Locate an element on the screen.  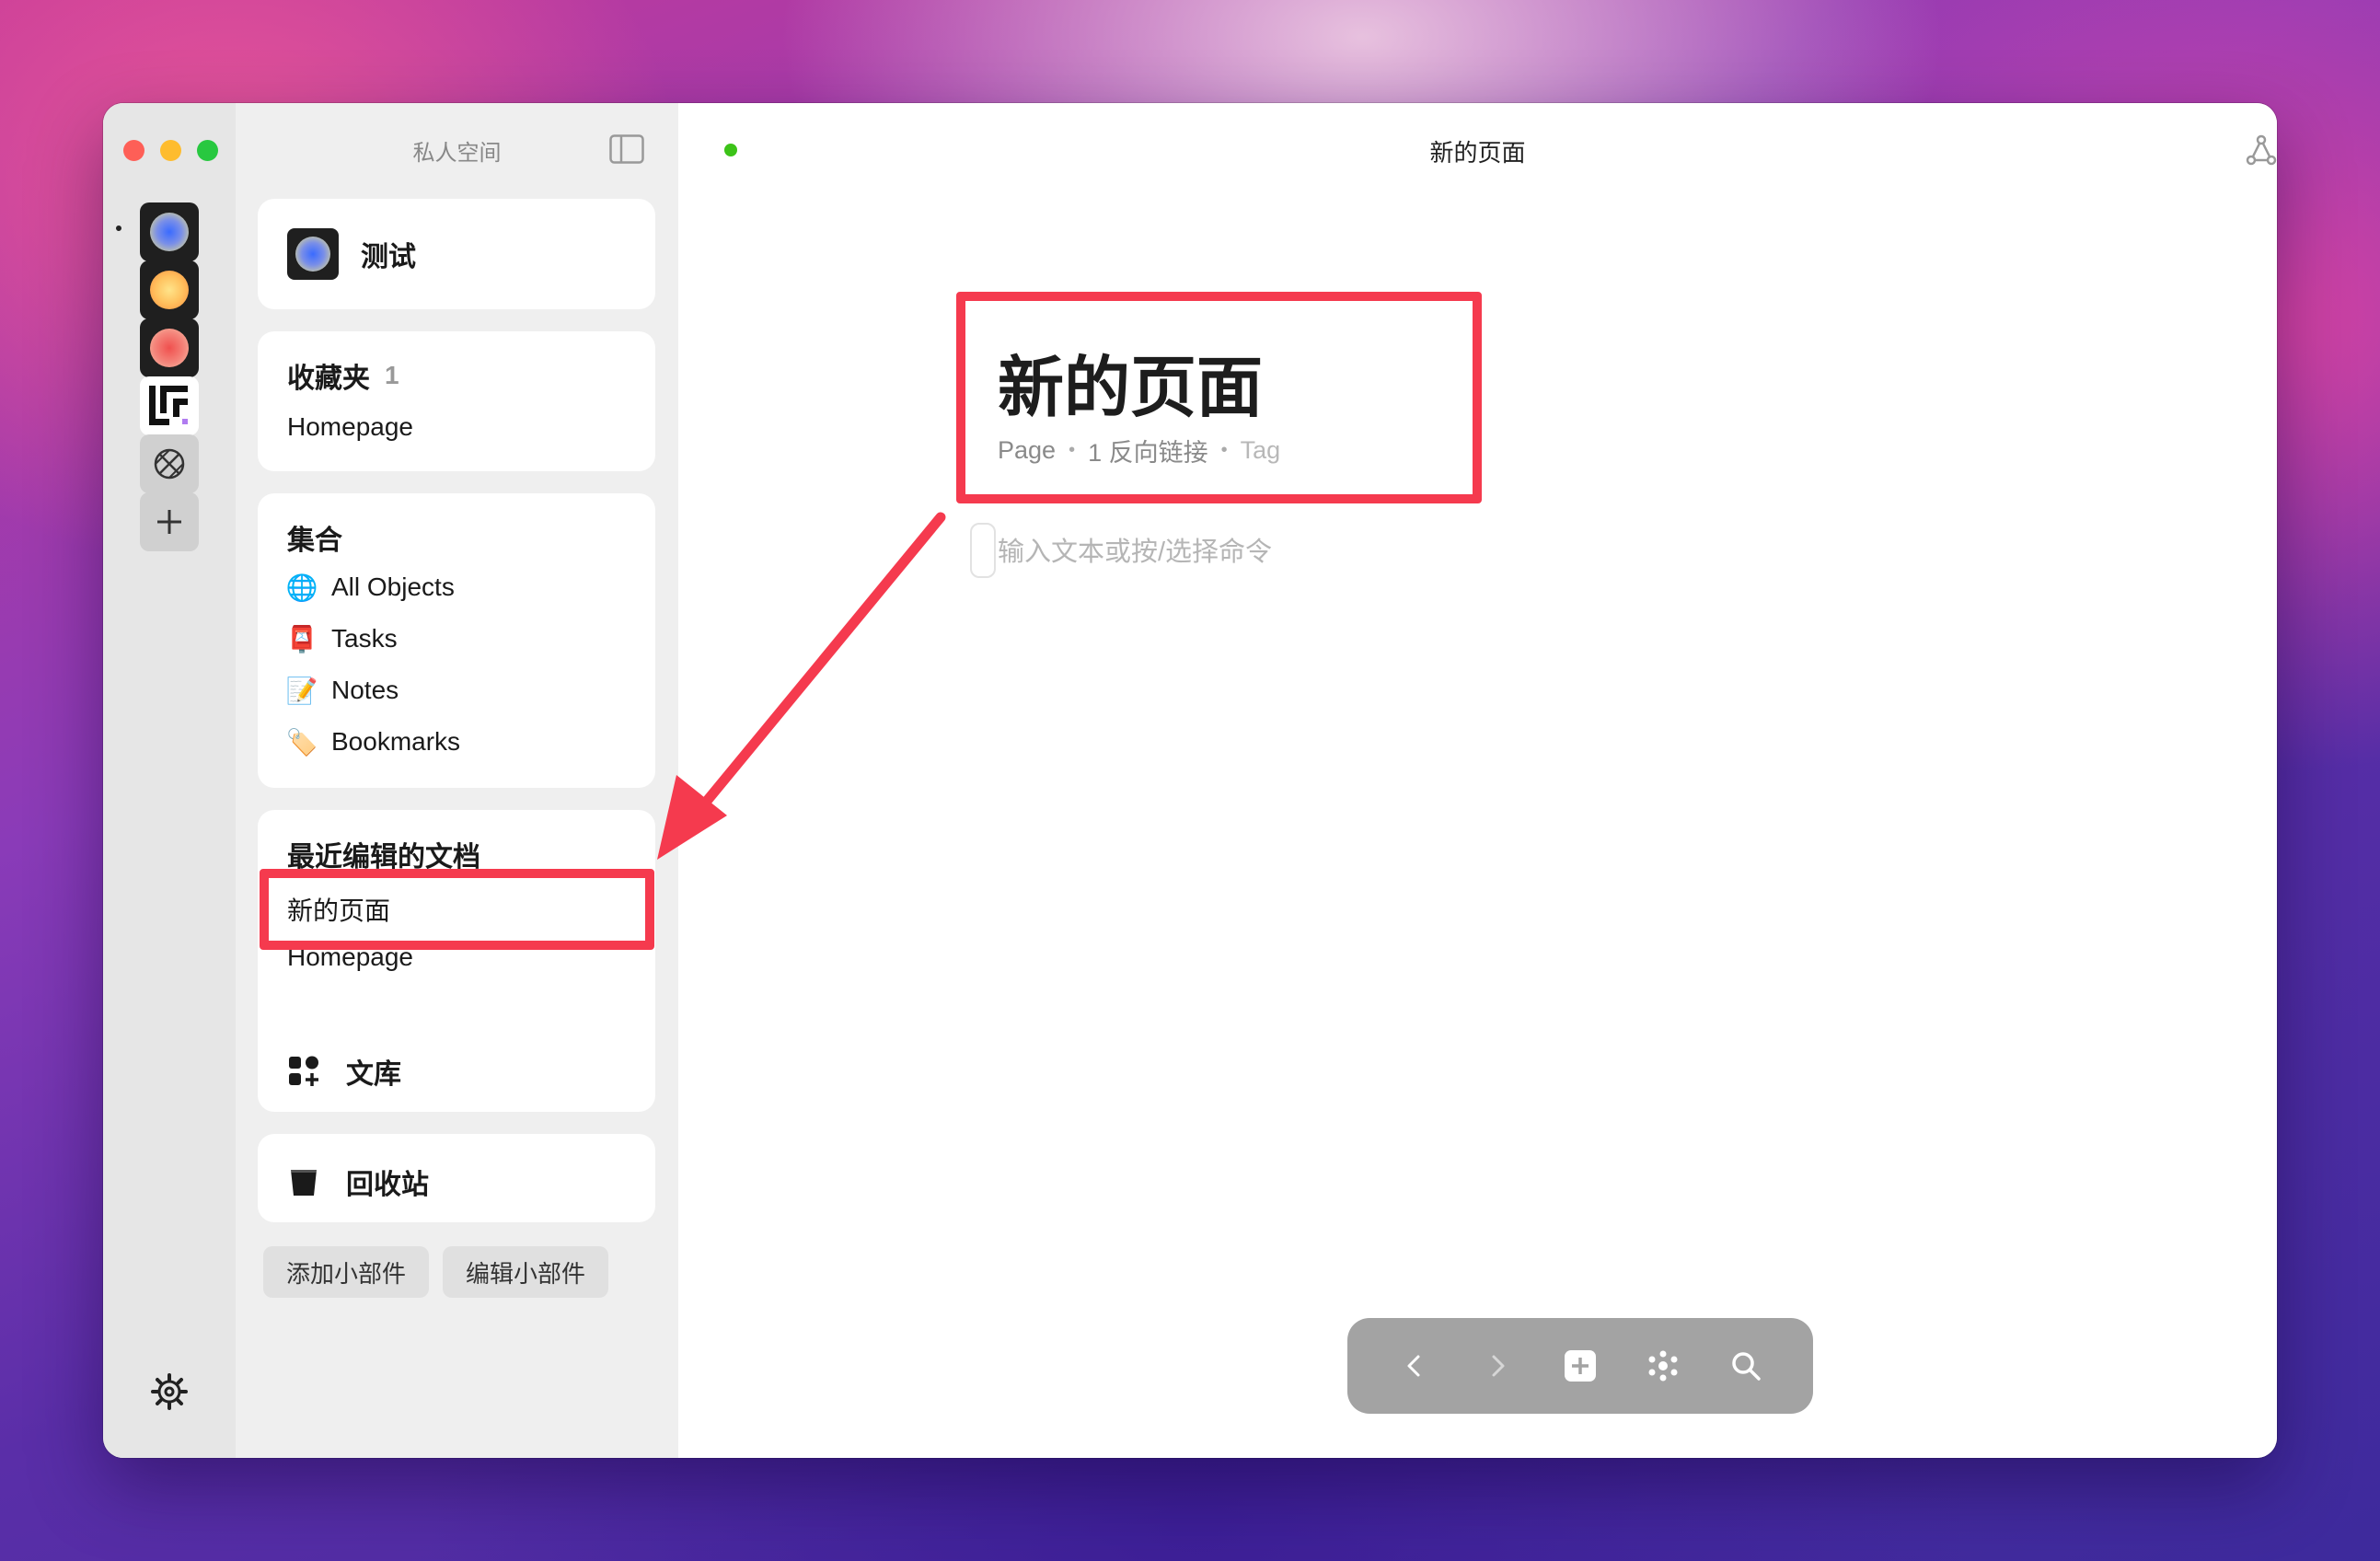
graph-view-button is located at coordinates (1663, 1366).